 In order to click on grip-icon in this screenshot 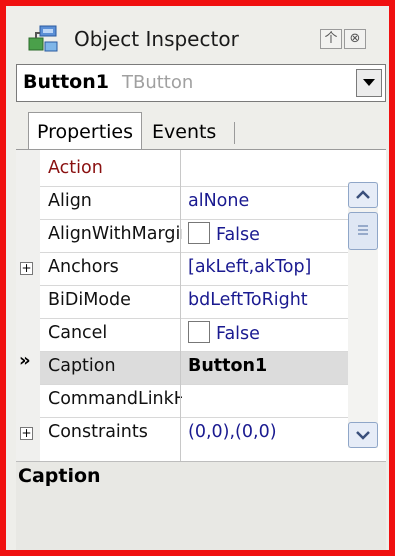, I will do `click(363, 230)`.